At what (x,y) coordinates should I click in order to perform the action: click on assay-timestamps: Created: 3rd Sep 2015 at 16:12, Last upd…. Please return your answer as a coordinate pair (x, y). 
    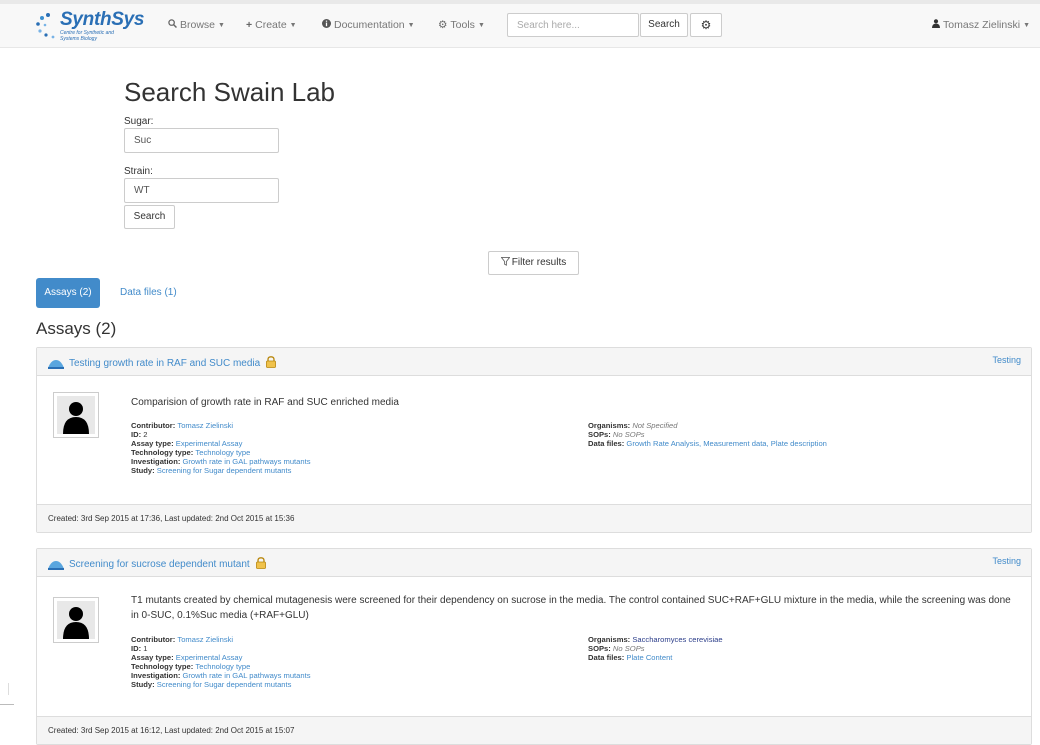
    Looking at the image, I should click on (171, 730).